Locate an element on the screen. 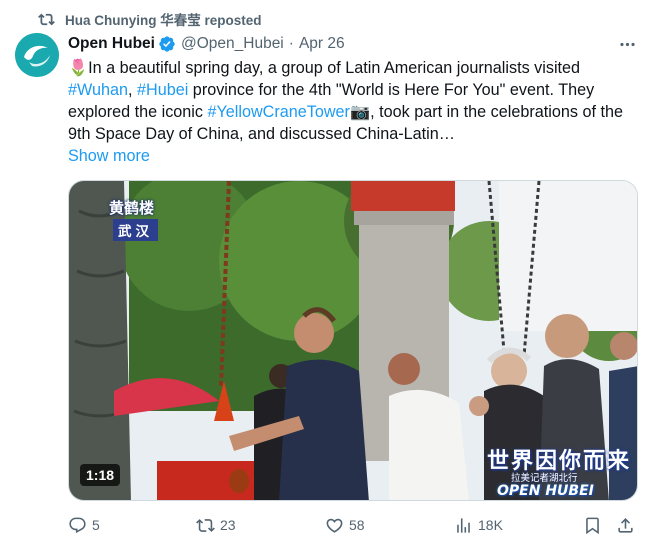 The image size is (654, 547). tweet-comma: , is located at coordinates (132, 90).